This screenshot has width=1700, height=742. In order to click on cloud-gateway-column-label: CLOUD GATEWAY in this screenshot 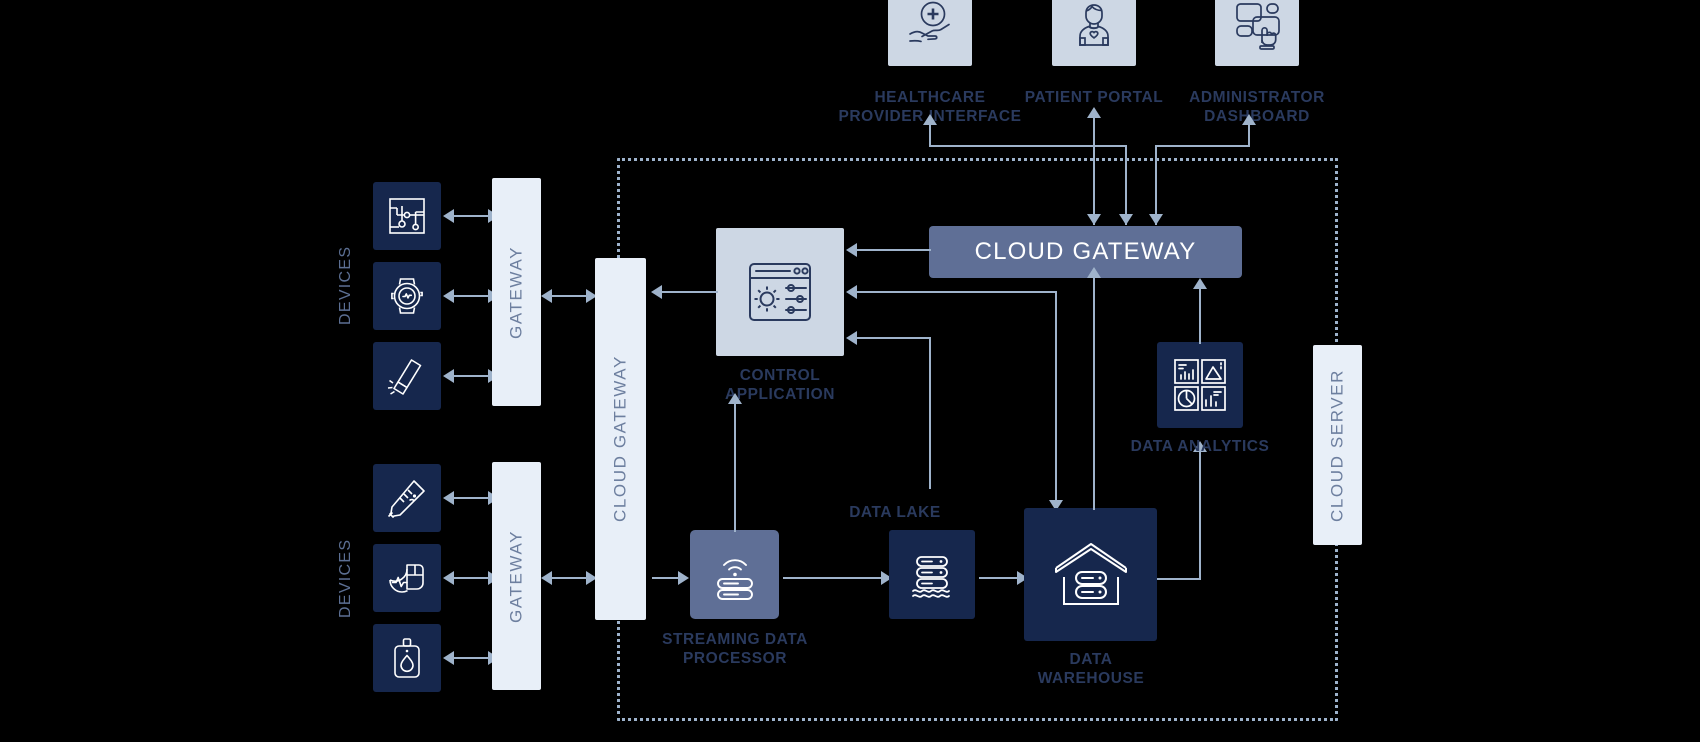, I will do `click(620, 439)`.